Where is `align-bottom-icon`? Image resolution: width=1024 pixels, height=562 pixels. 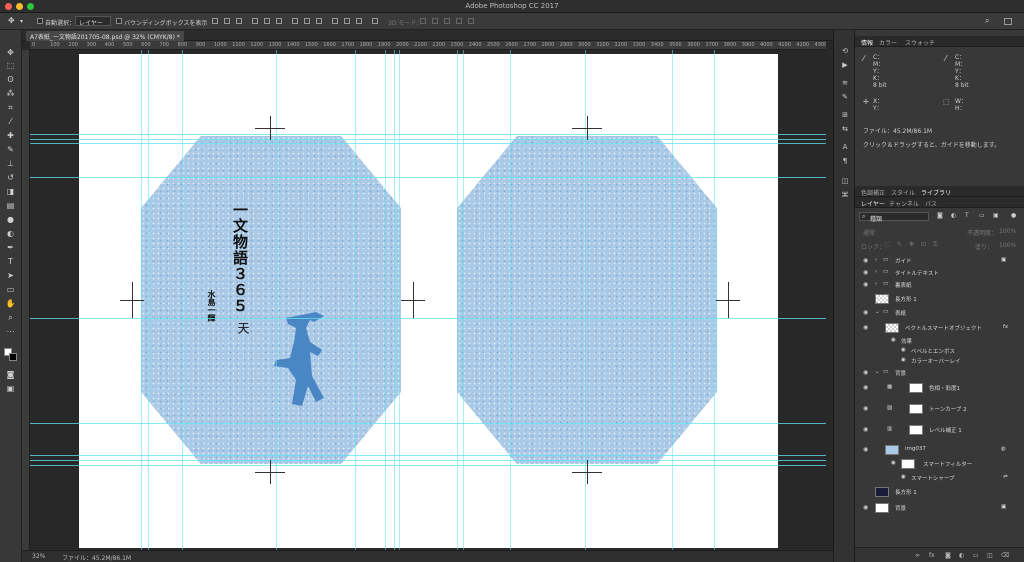
align-bottom-icon is located at coordinates (239, 21).